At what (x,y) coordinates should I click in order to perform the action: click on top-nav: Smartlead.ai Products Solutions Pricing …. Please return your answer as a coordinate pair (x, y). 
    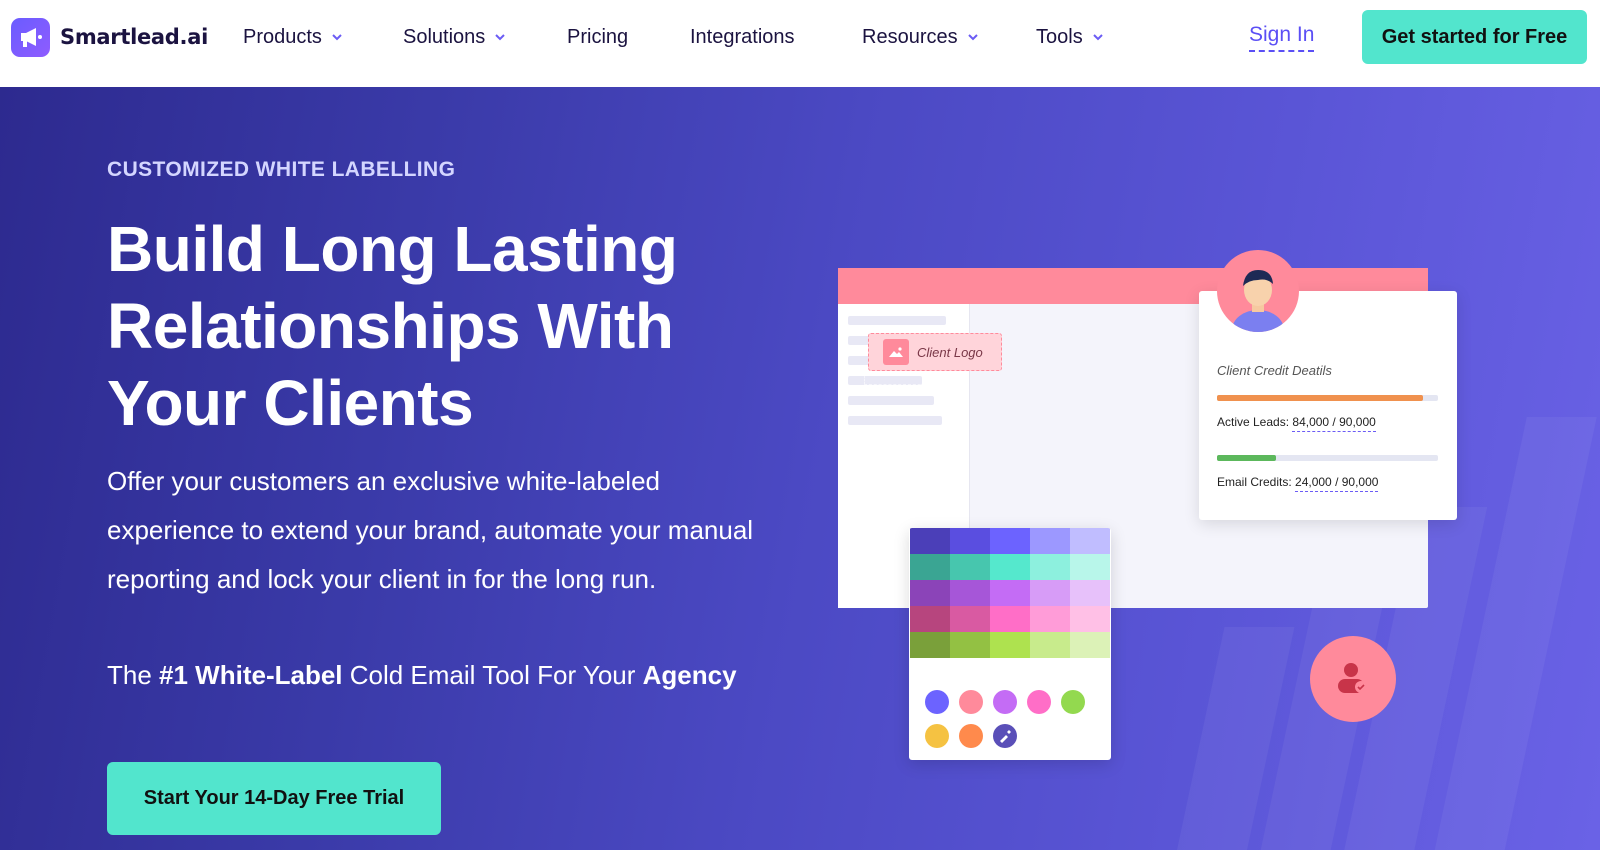
    Looking at the image, I should click on (800, 43).